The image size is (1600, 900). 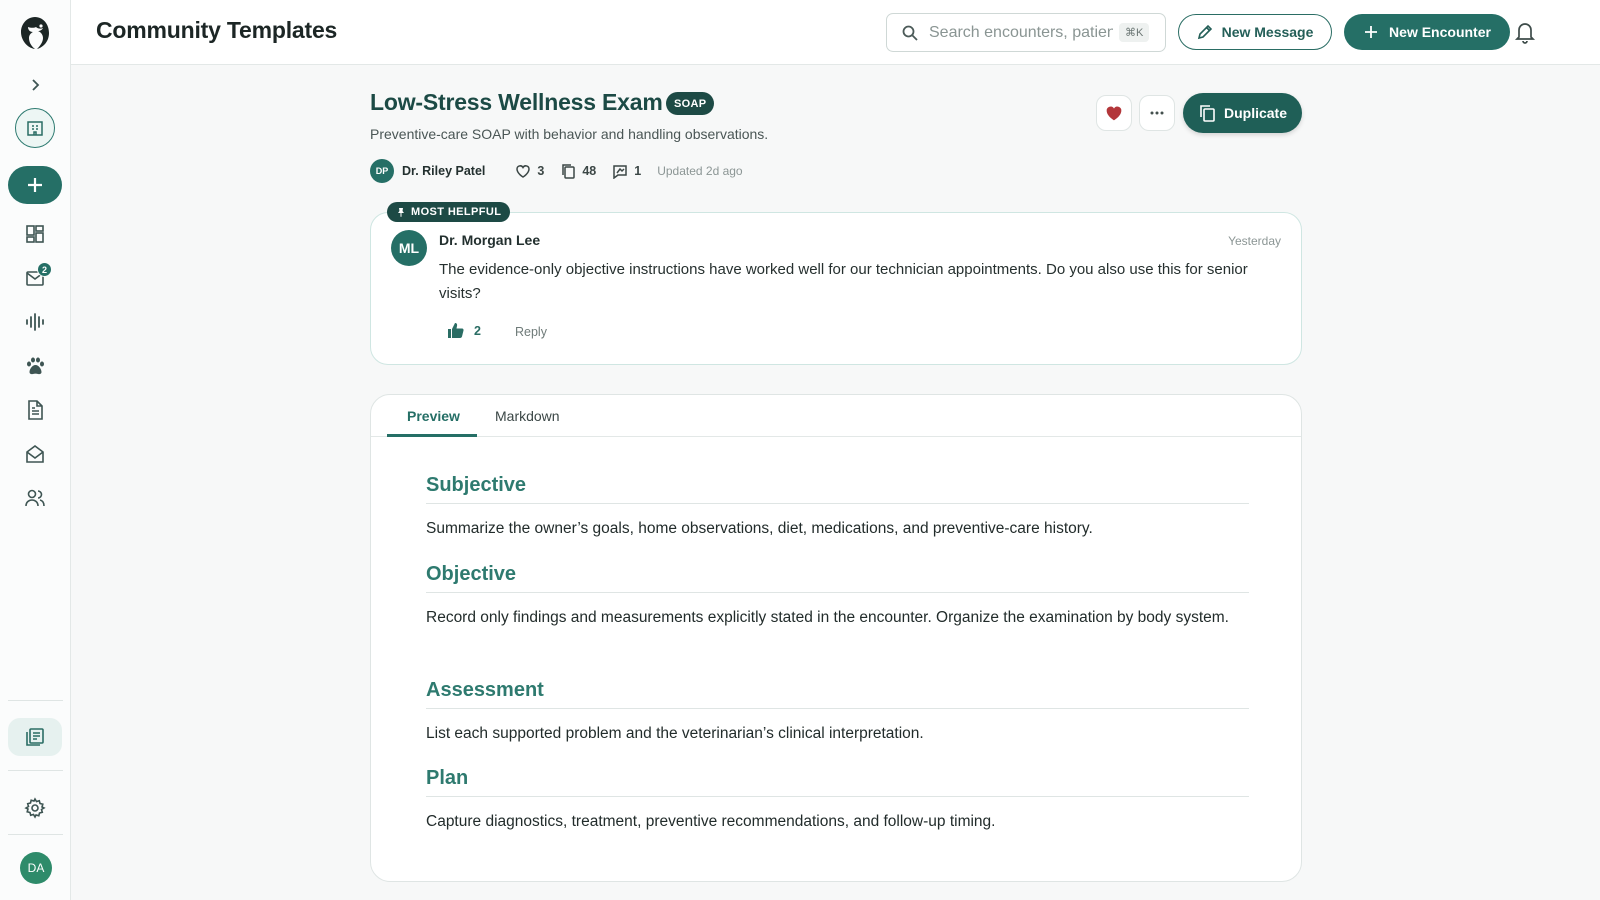 What do you see at coordinates (44, 269) in the screenshot?
I see `inbox-unread-badge: 2` at bounding box center [44, 269].